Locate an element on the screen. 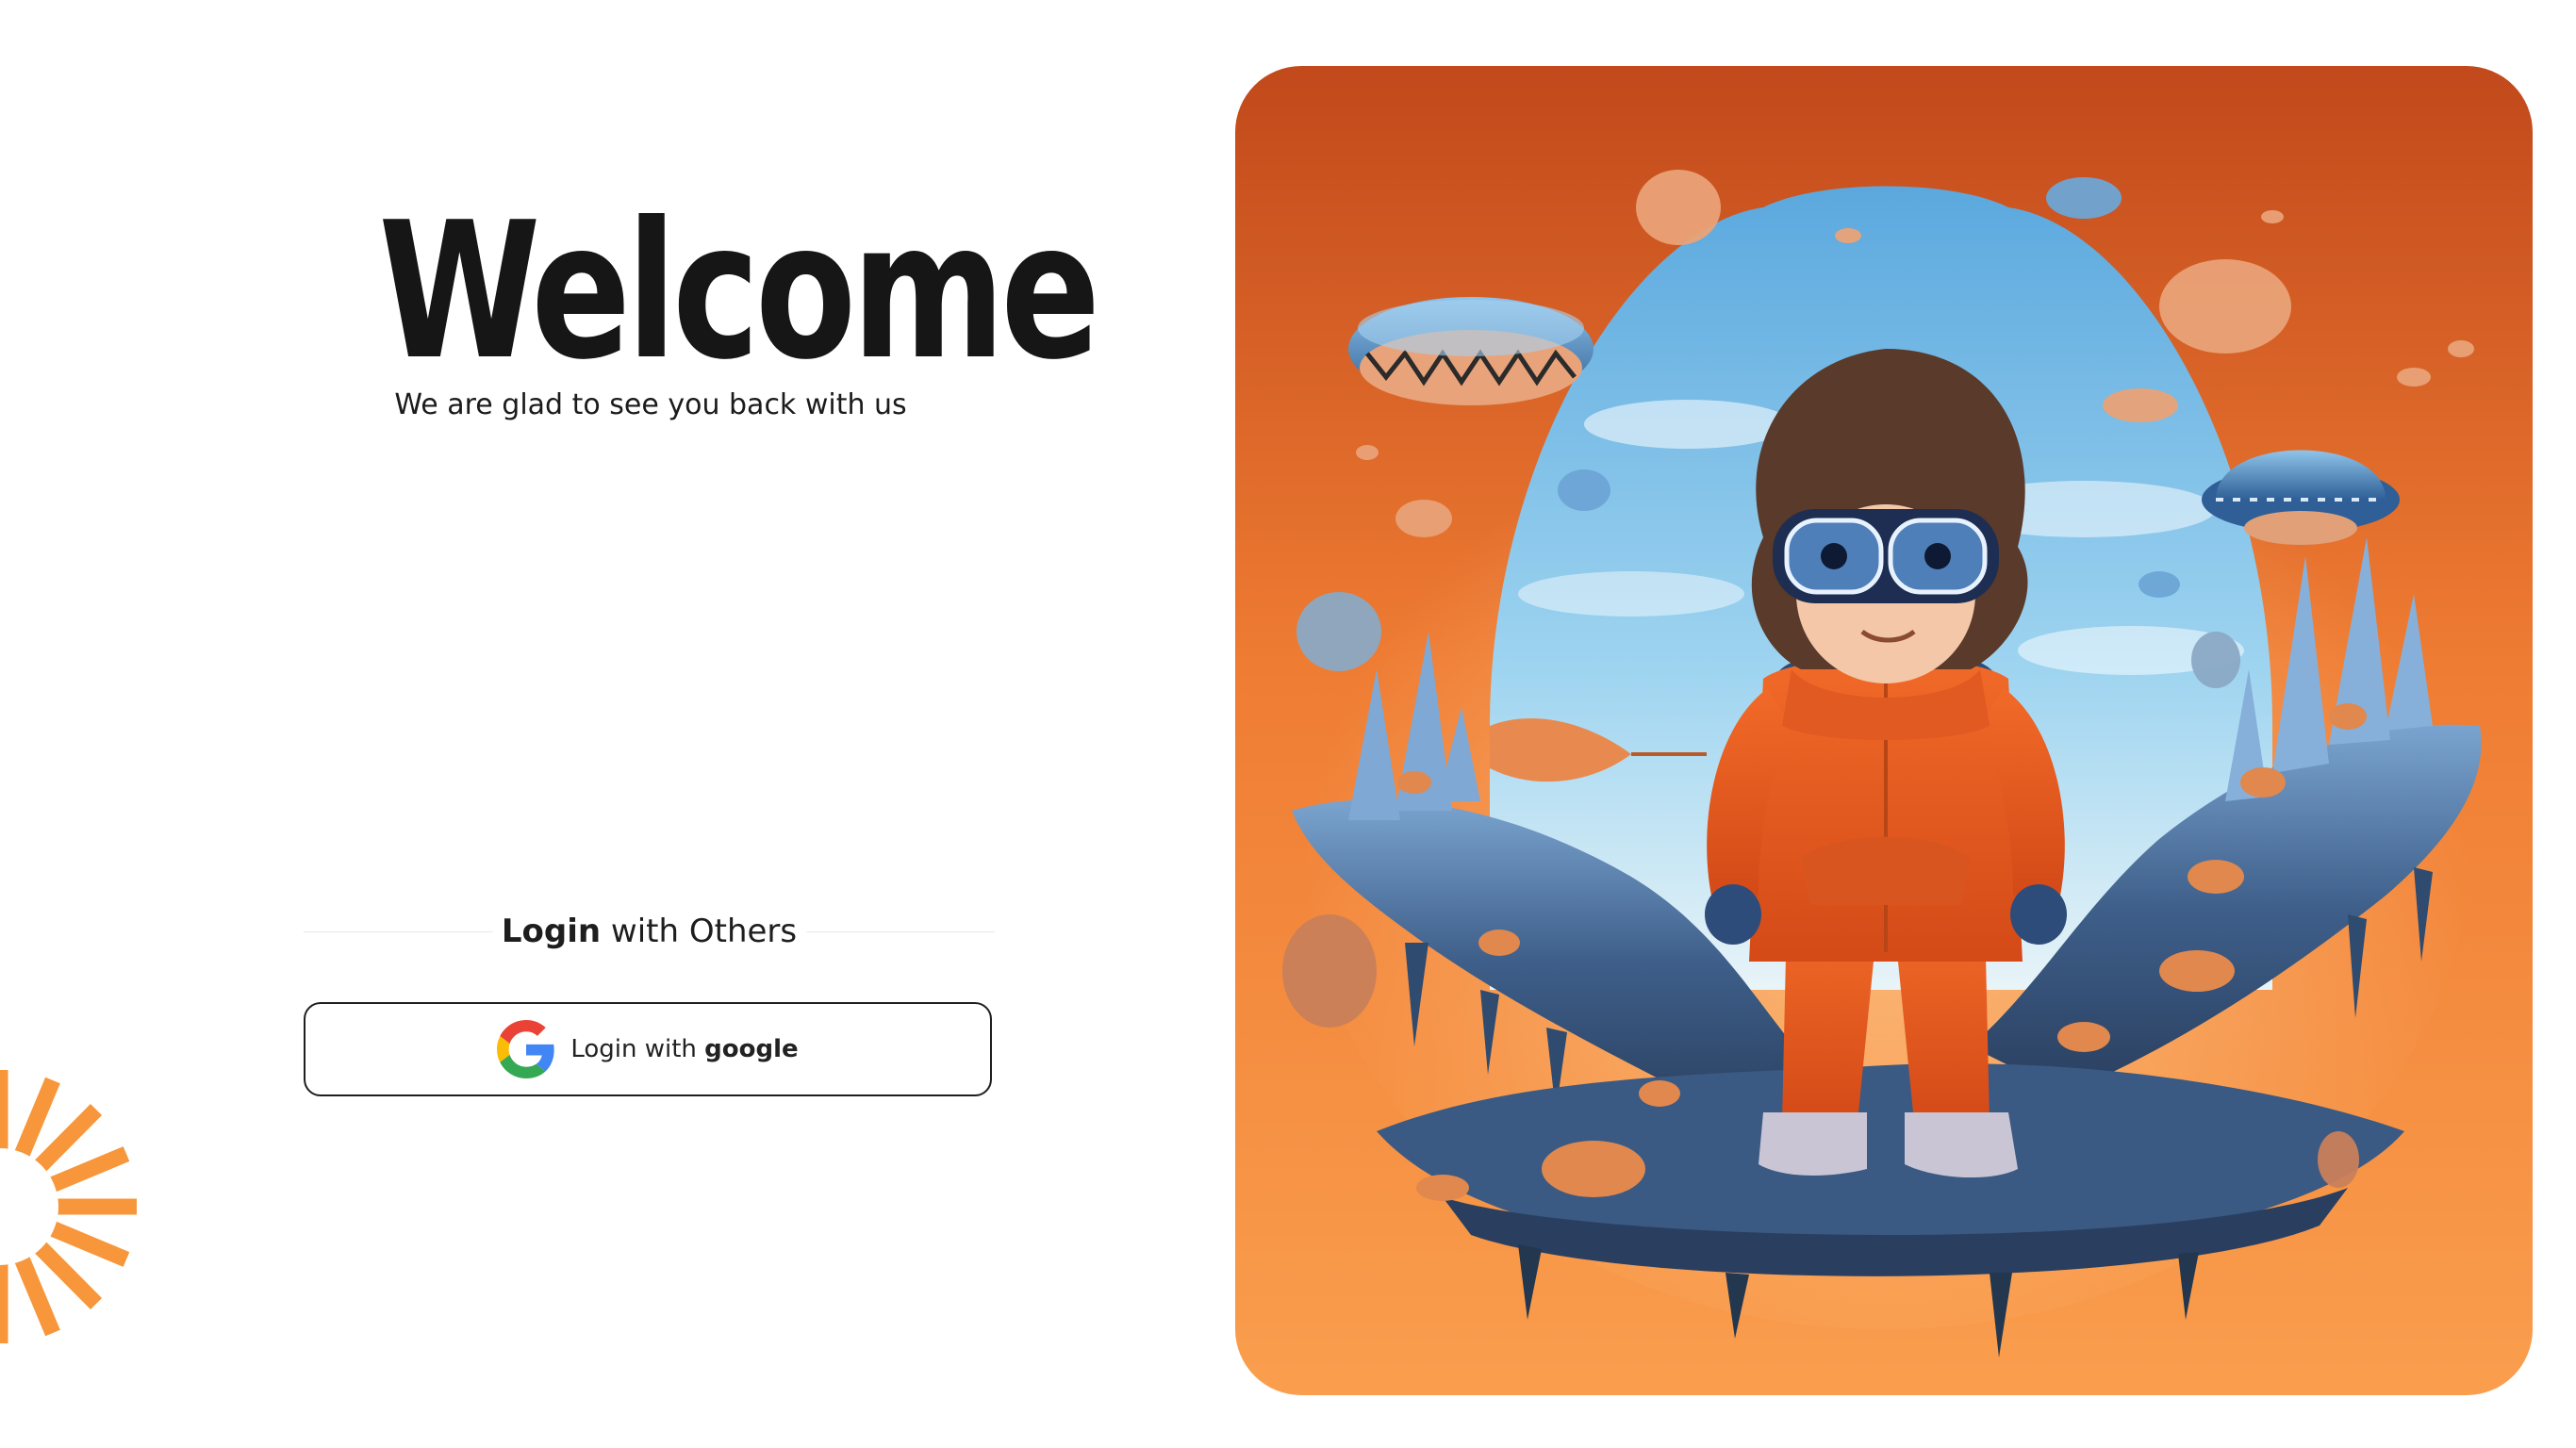  google-login-button: Login with google is located at coordinates (648, 1049).